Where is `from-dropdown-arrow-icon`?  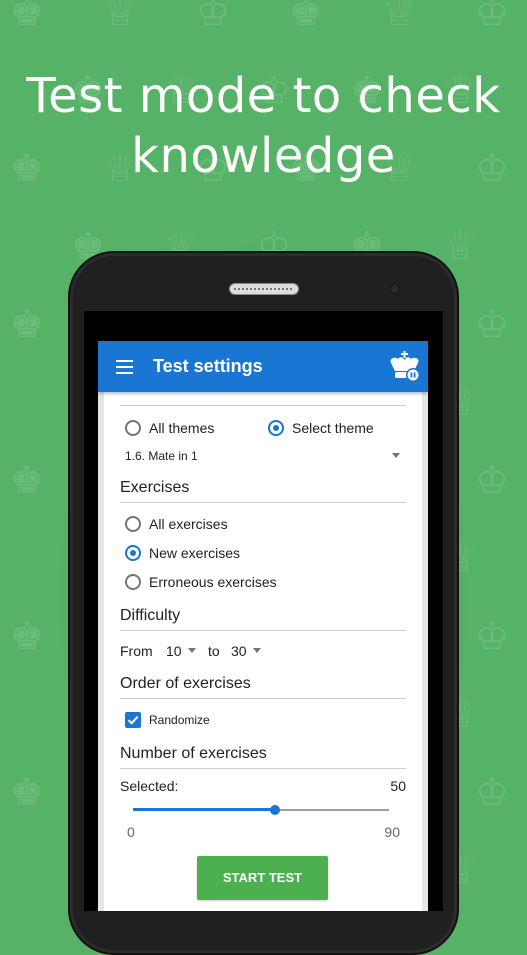 from-dropdown-arrow-icon is located at coordinates (192, 650).